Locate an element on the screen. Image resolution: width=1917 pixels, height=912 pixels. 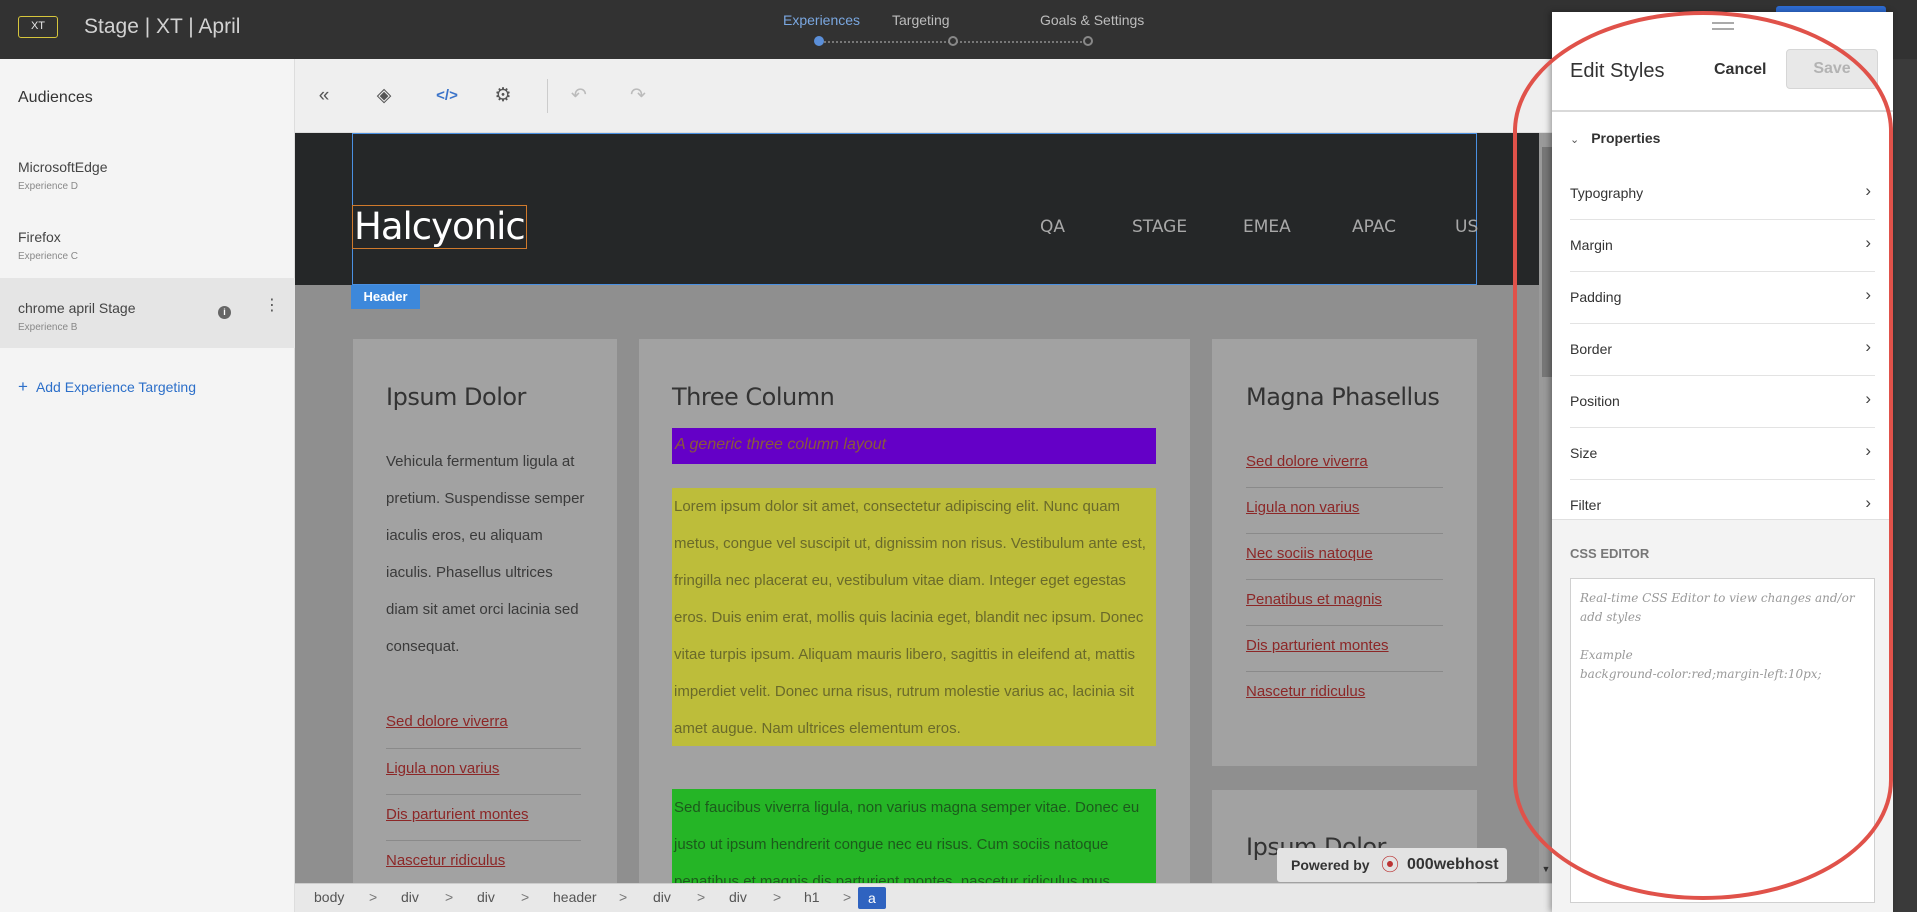
property-margin: Margin › is located at coordinates (1722, 246).